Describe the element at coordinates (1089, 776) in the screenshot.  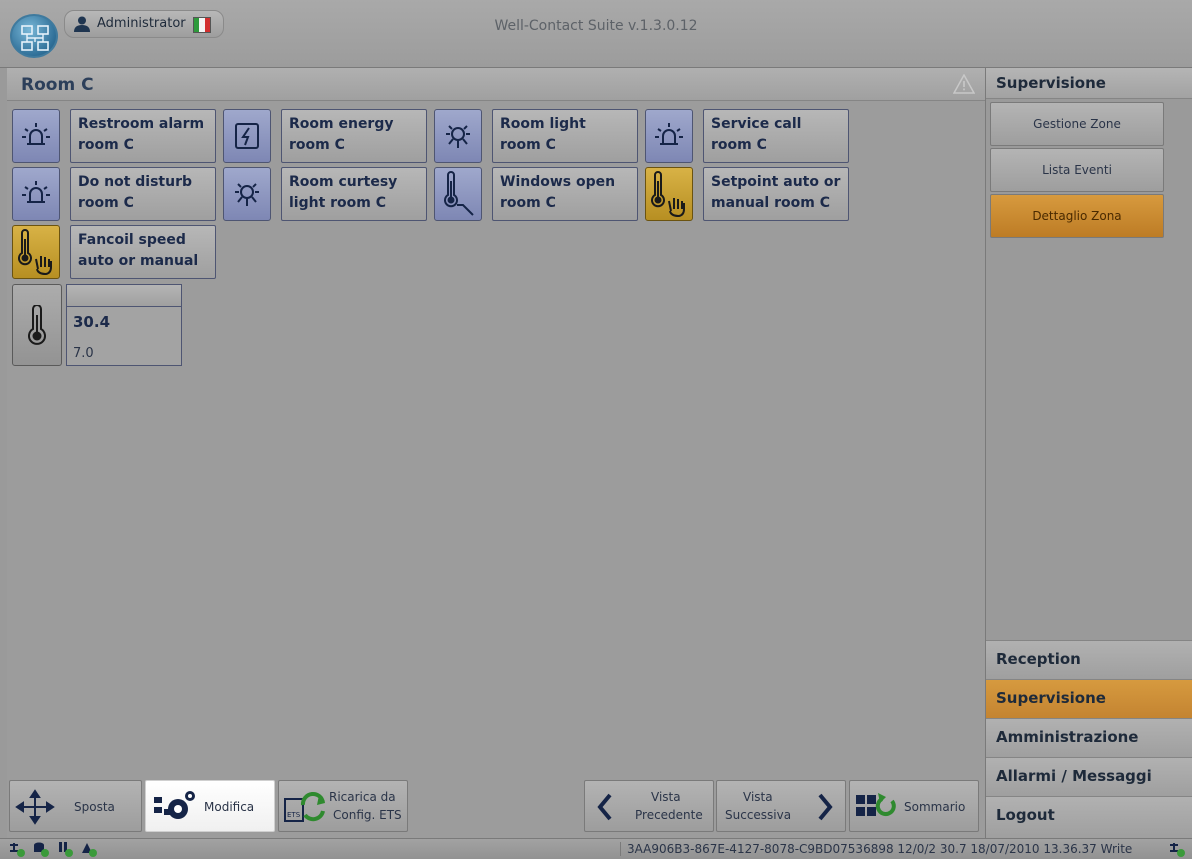
I see `nav-allarmi-messaggi: Allarmi / Messaggi` at that location.